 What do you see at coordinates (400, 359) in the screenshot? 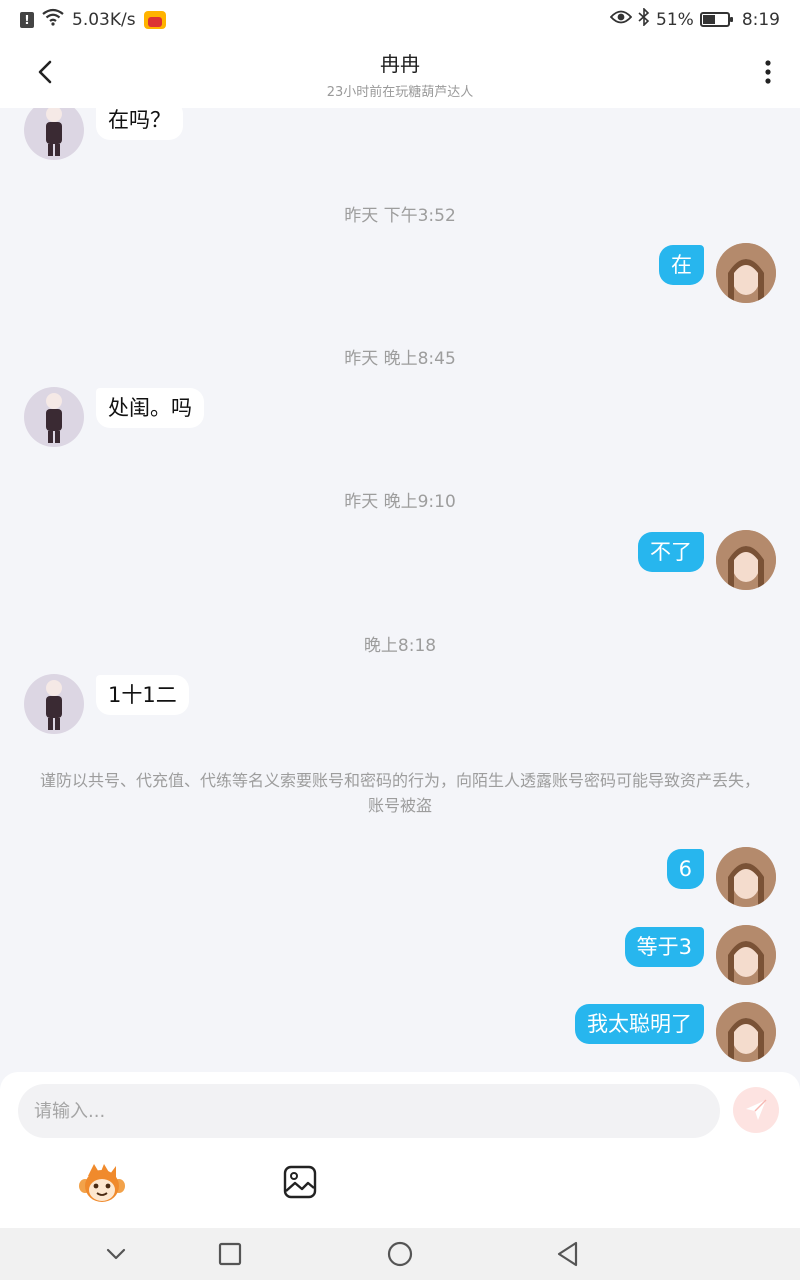
I see `message-timestamp: 昨天 晚上8:45` at bounding box center [400, 359].